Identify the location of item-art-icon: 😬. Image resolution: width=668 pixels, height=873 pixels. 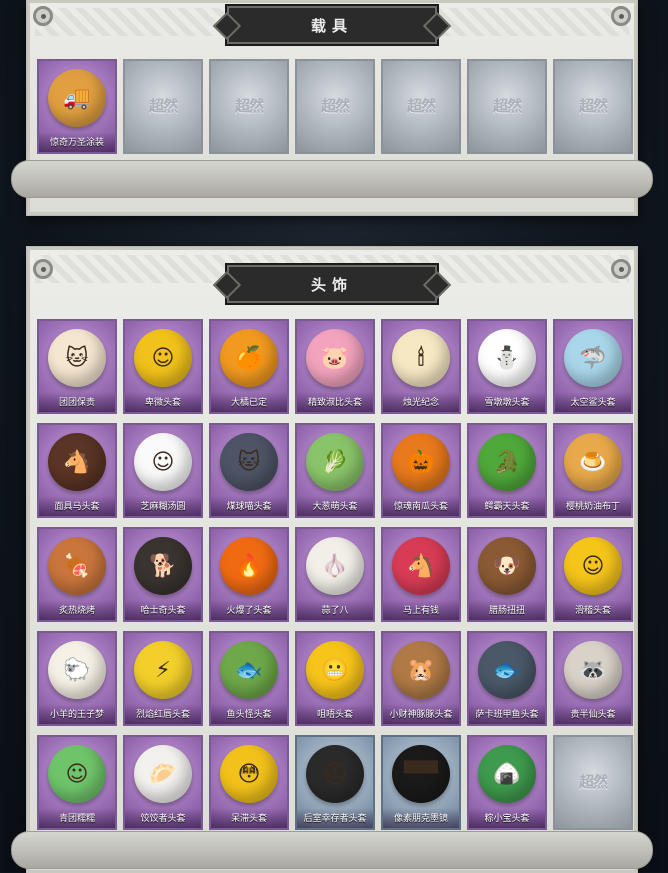
(335, 670).